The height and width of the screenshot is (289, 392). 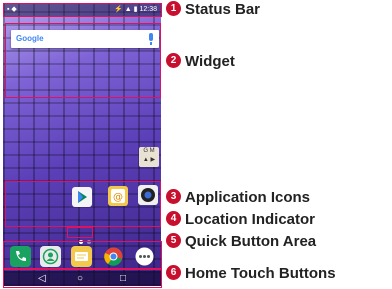 What do you see at coordinates (251, 241) in the screenshot?
I see `callout-text: Quick Button Area` at bounding box center [251, 241].